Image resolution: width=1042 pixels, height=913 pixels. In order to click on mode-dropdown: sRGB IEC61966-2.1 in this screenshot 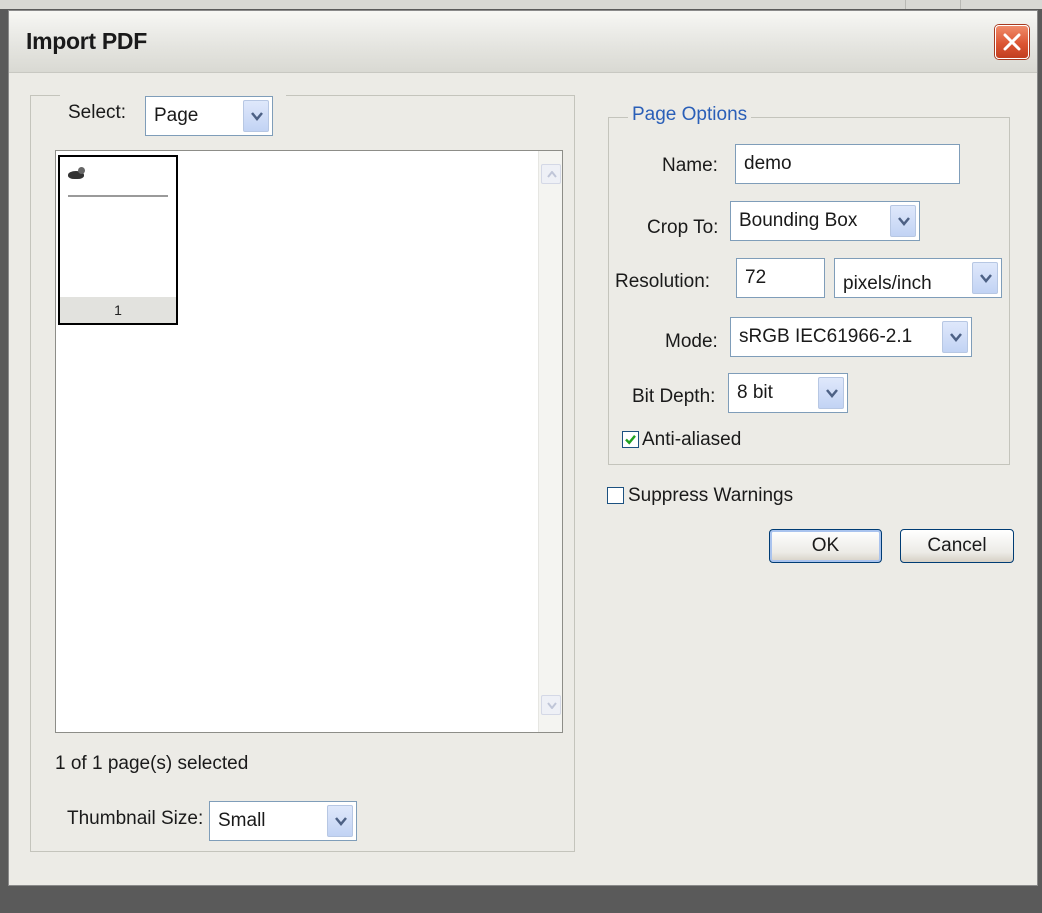, I will do `click(851, 337)`.